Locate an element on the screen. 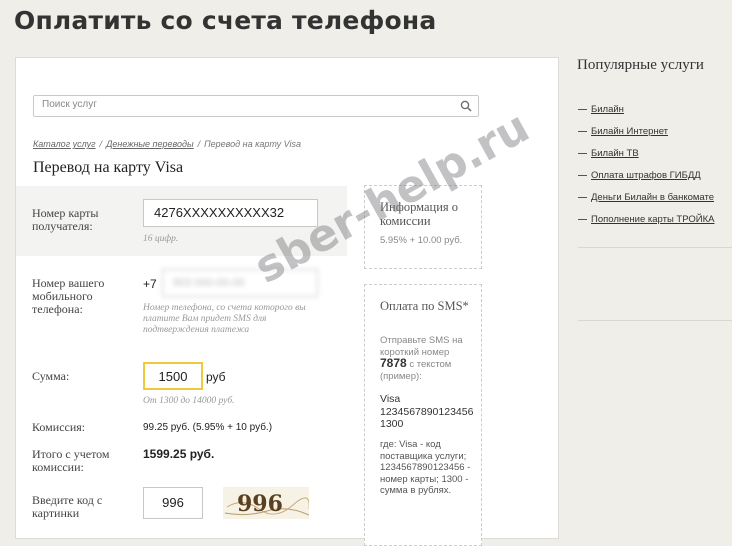 The height and width of the screenshot is (546, 732). amount-label: Сумма: is located at coordinates (51, 376).